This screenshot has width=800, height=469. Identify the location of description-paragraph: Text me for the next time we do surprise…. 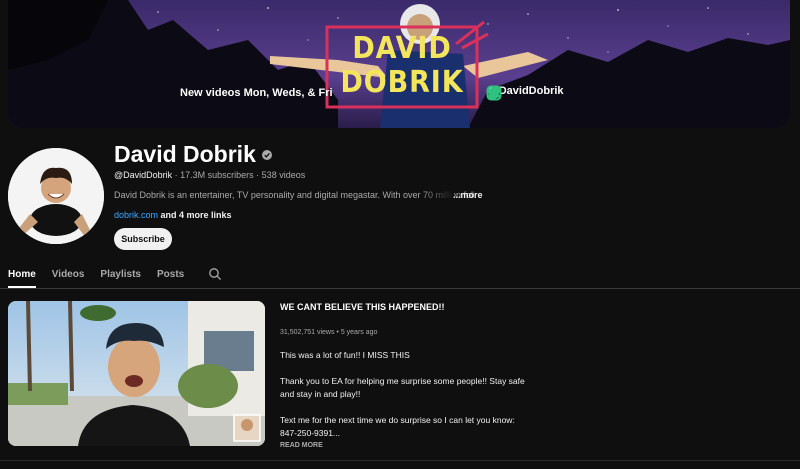
(397, 426).